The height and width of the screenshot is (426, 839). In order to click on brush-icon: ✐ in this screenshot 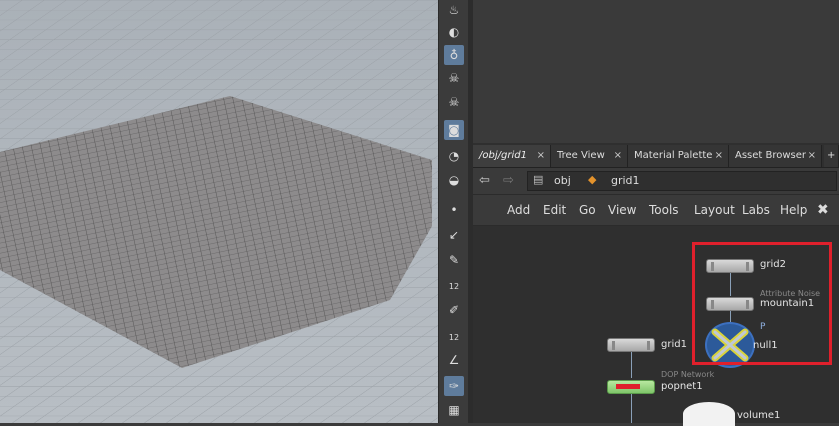, I will do `click(454, 310)`.